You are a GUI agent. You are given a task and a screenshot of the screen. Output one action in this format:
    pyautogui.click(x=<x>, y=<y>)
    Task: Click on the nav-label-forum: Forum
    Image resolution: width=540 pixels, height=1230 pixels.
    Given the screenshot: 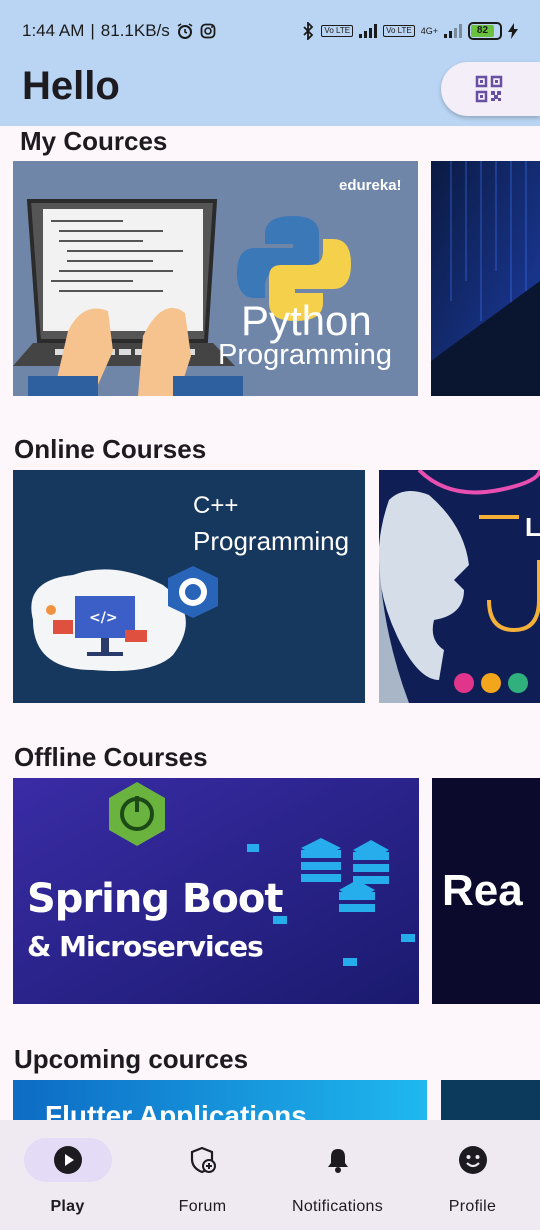 What is the action you would take?
    pyautogui.click(x=202, y=1206)
    